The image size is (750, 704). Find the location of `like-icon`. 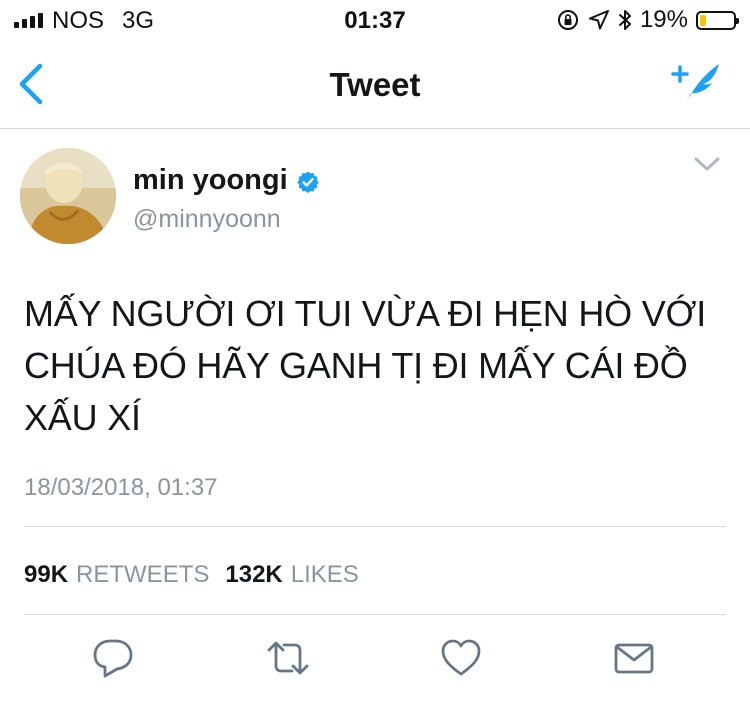

like-icon is located at coordinates (461, 657).